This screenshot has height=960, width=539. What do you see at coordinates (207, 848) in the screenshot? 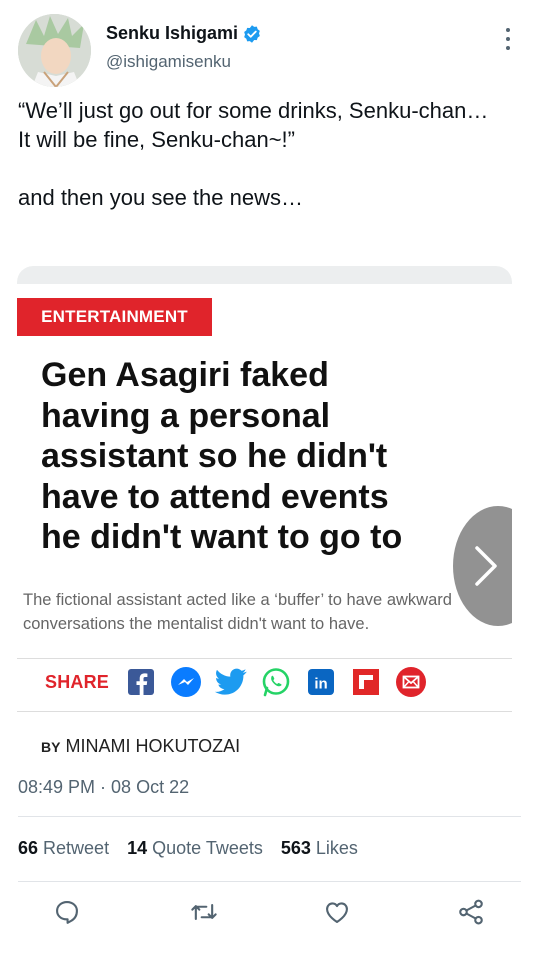
I see `quote-tweets-label: Quote Tweets` at bounding box center [207, 848].